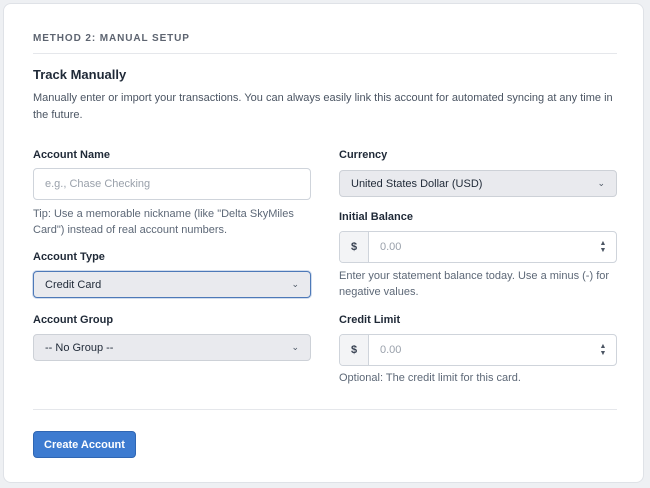 The width and height of the screenshot is (650, 488). Describe the element at coordinates (73, 320) in the screenshot. I see `account-group-label: Account Group` at that location.